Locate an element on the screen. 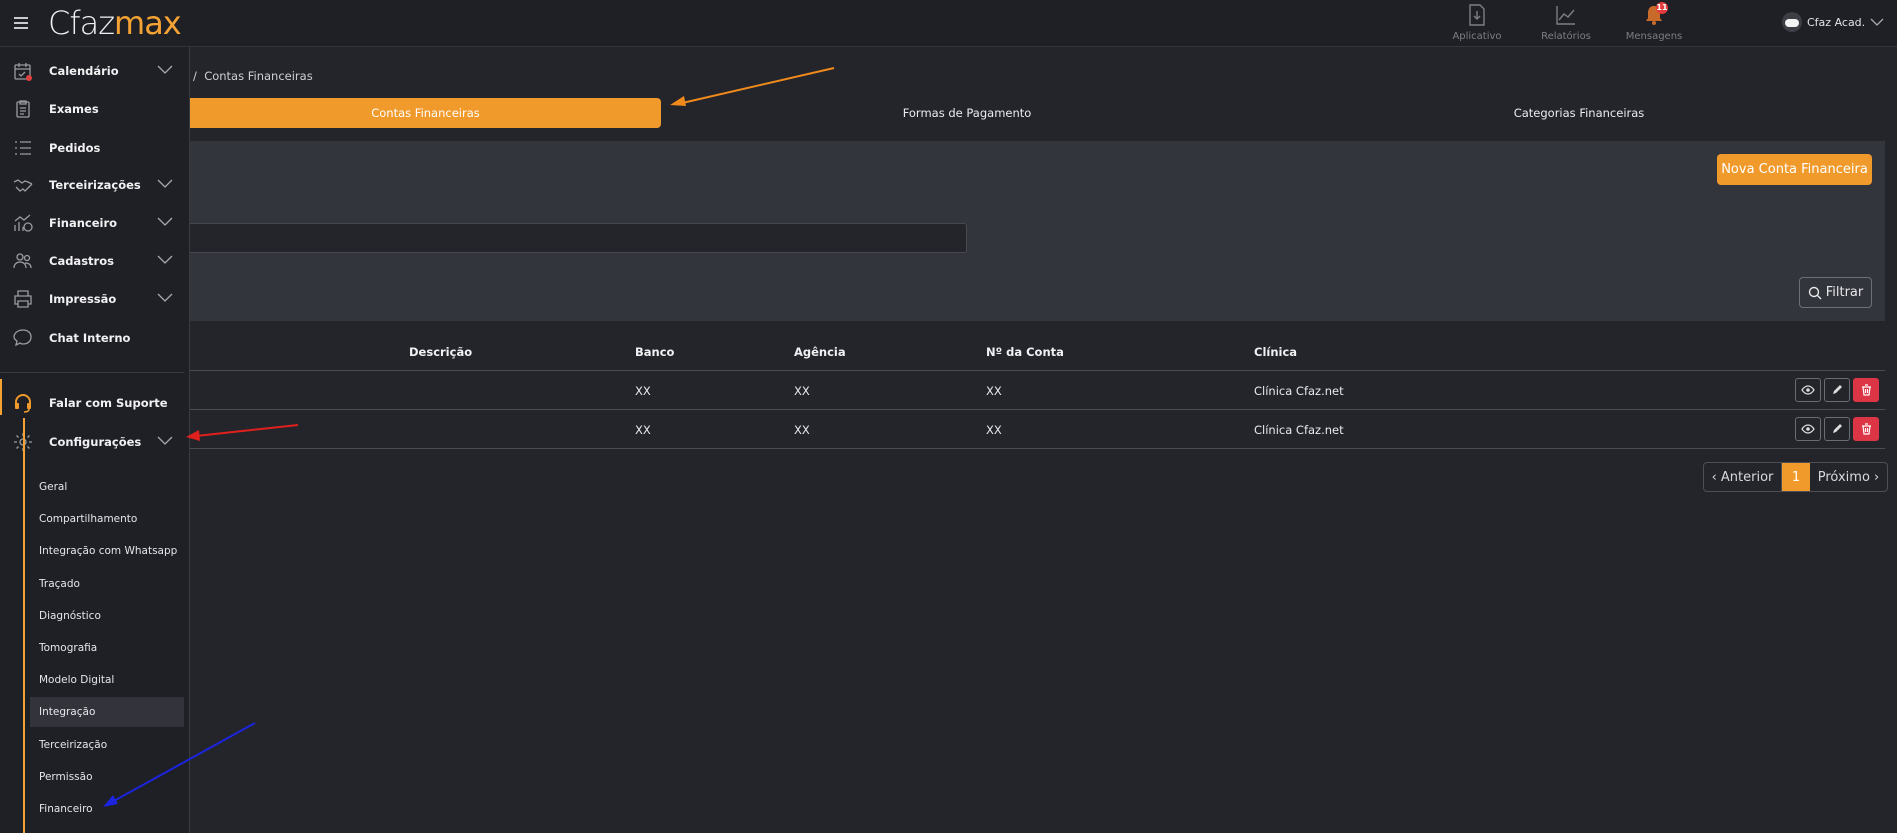 Image resolution: width=1897 pixels, height=833 pixels. sidebar-item-financeiro: Financeiro is located at coordinates (92, 223).